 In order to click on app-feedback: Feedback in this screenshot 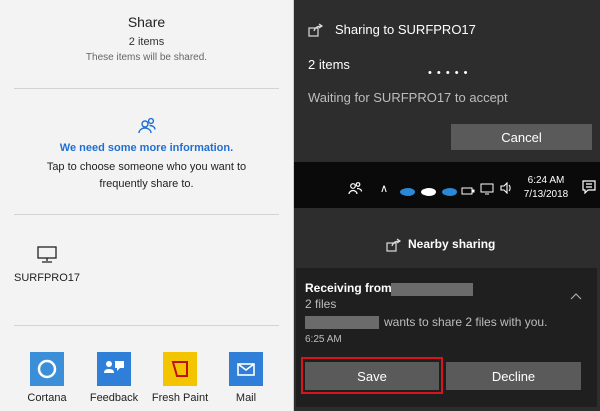, I will do `click(114, 378)`.